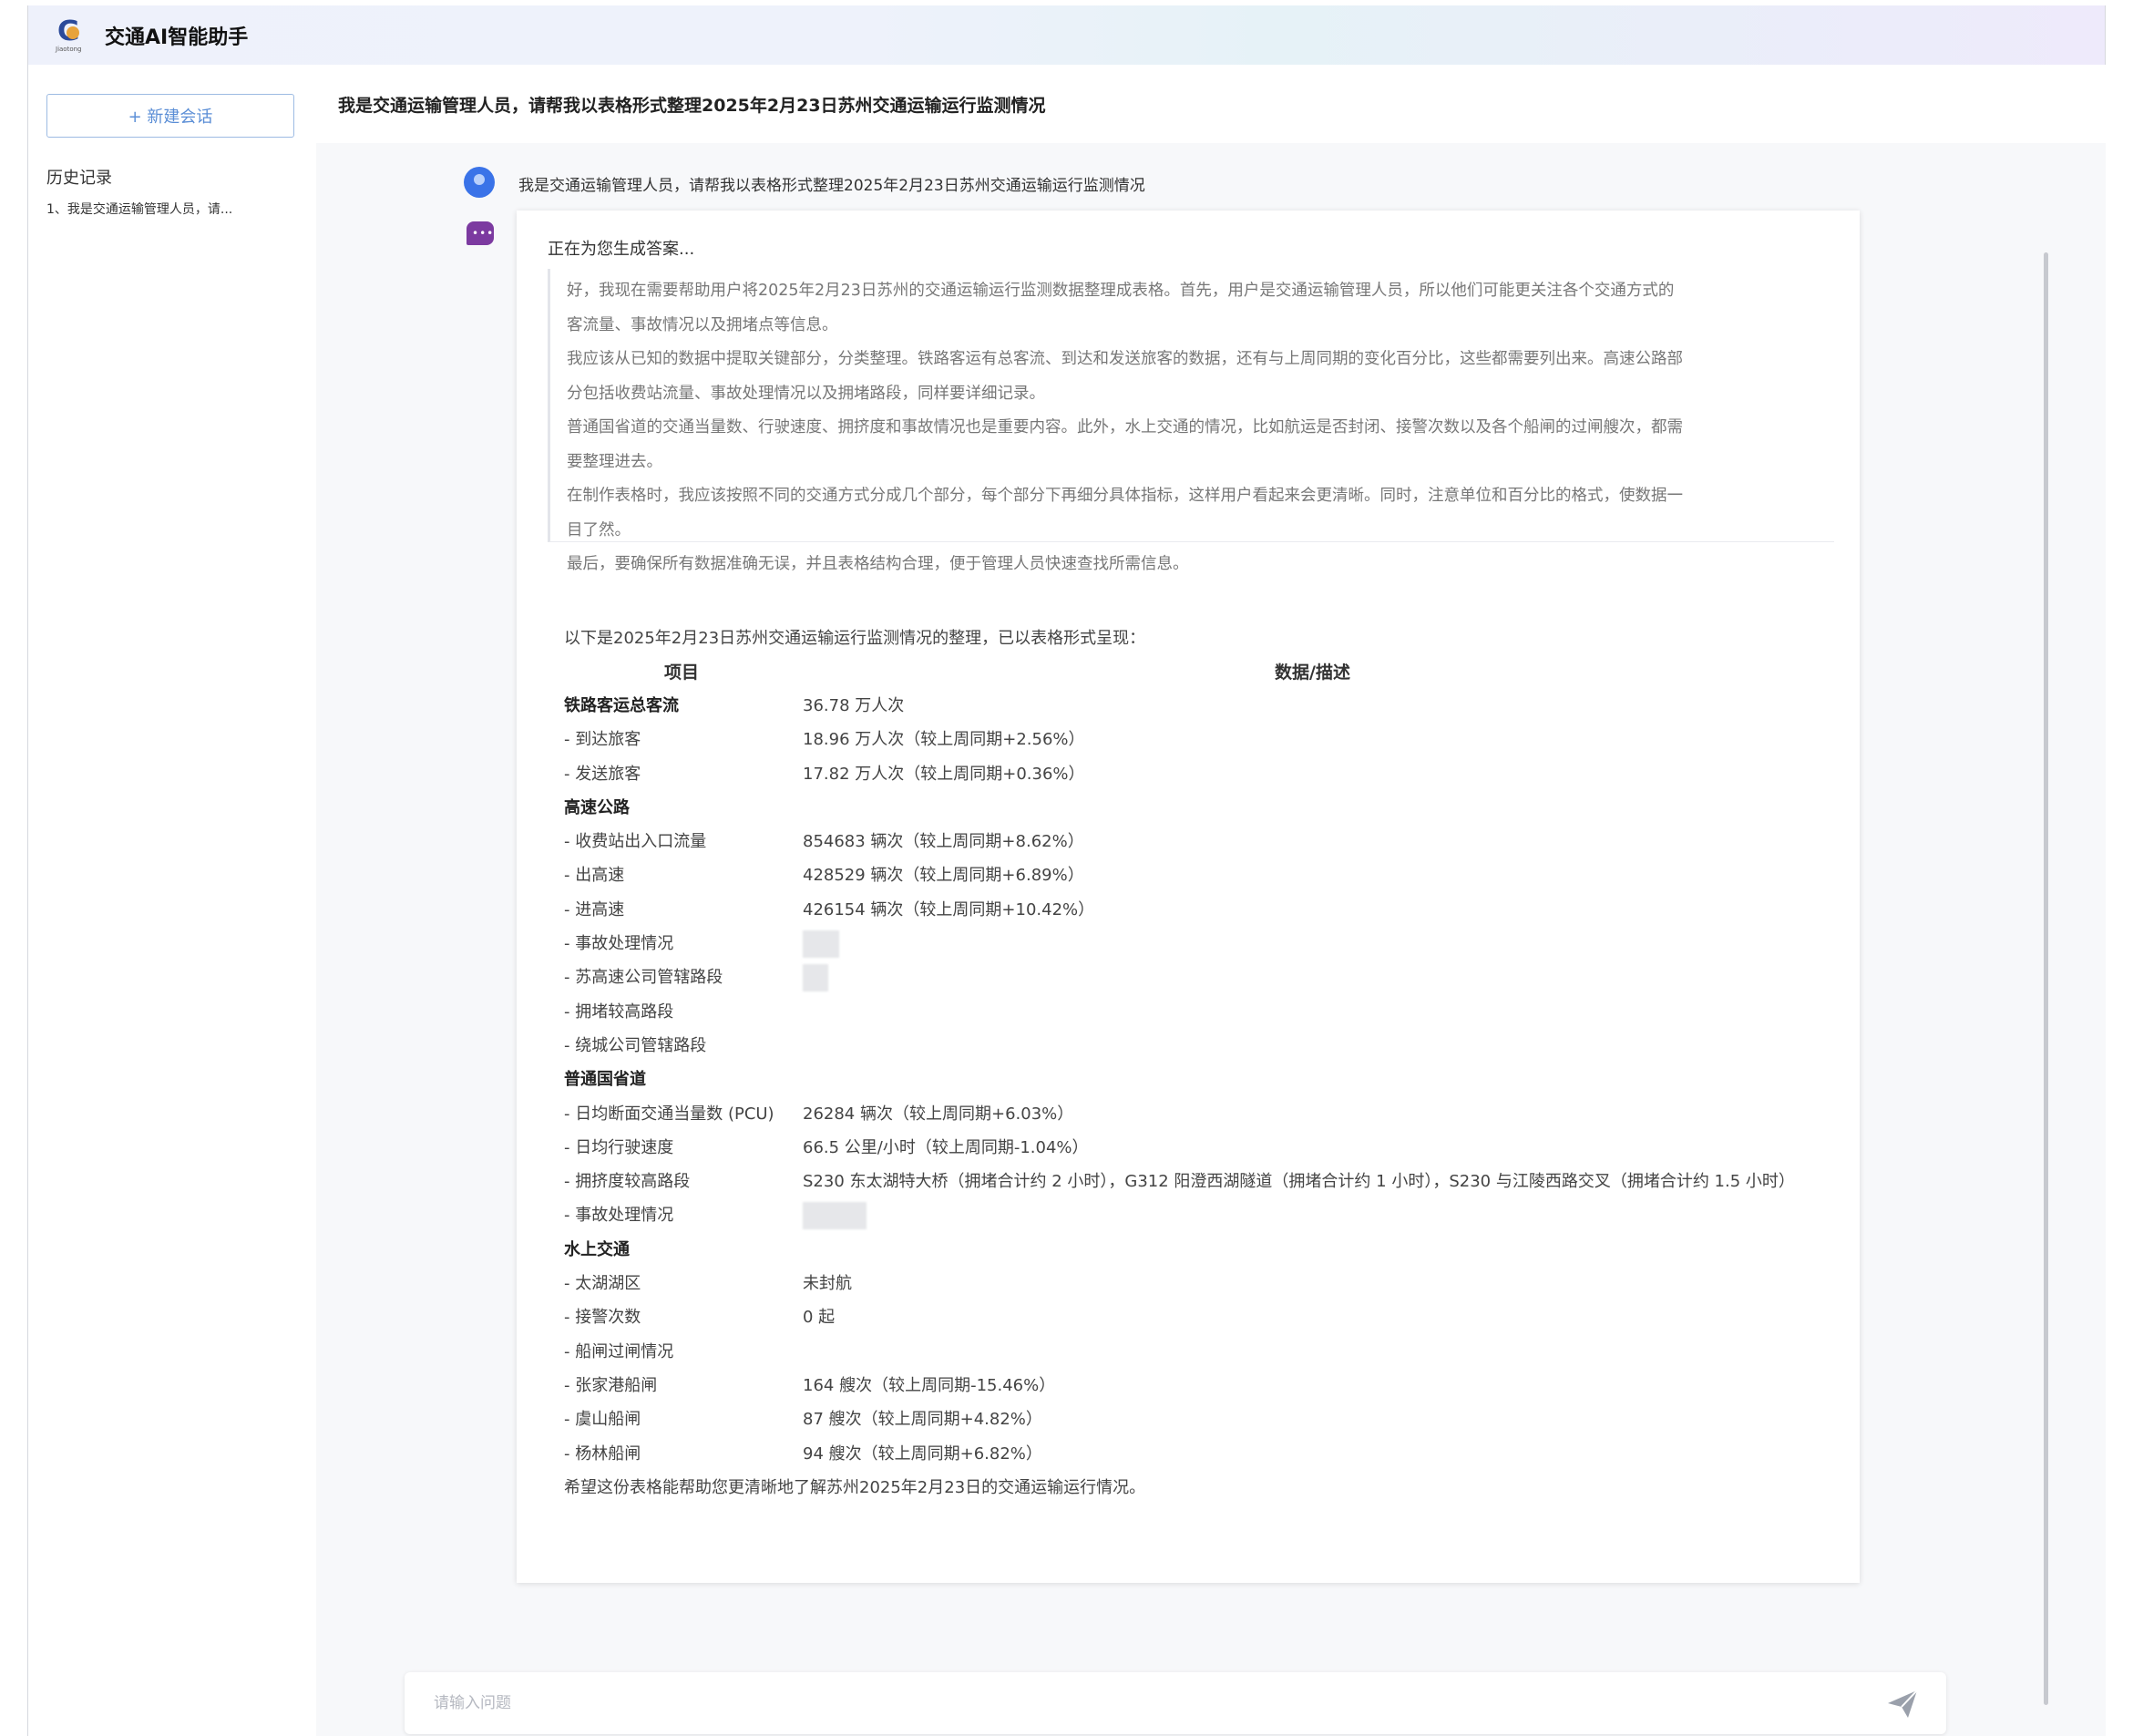  I want to click on table-row: 高速公路, so click(1202, 808).